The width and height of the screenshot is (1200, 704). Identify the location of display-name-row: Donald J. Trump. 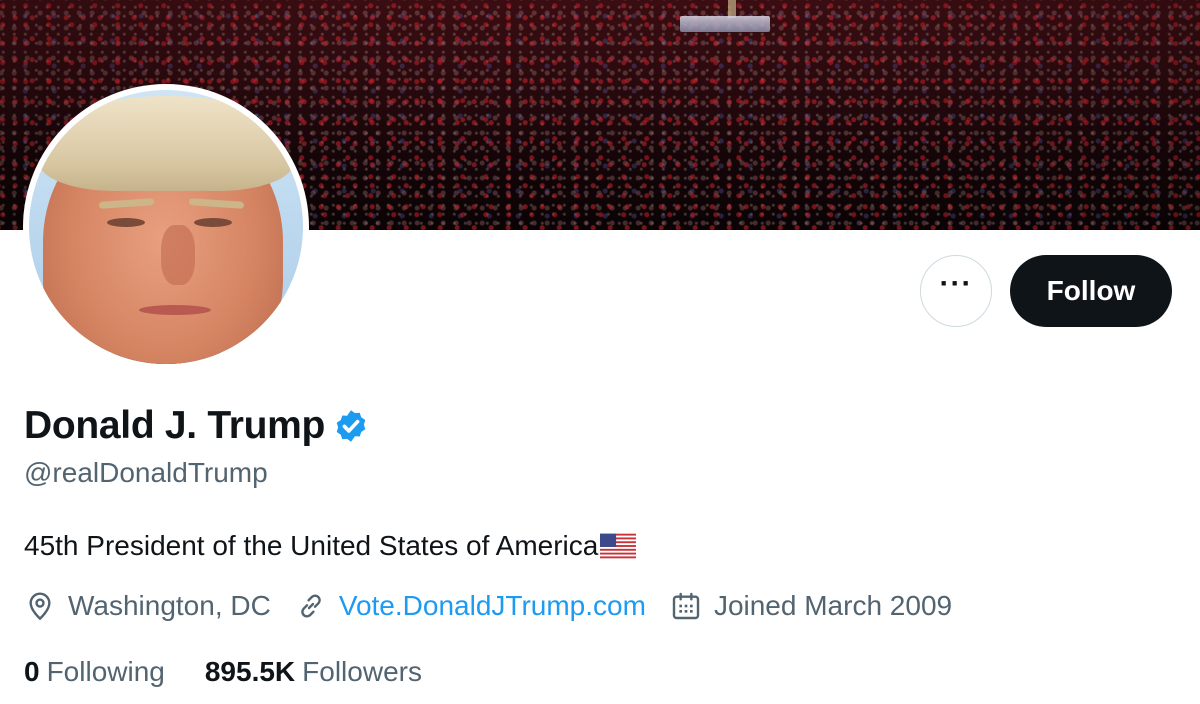
(196, 426).